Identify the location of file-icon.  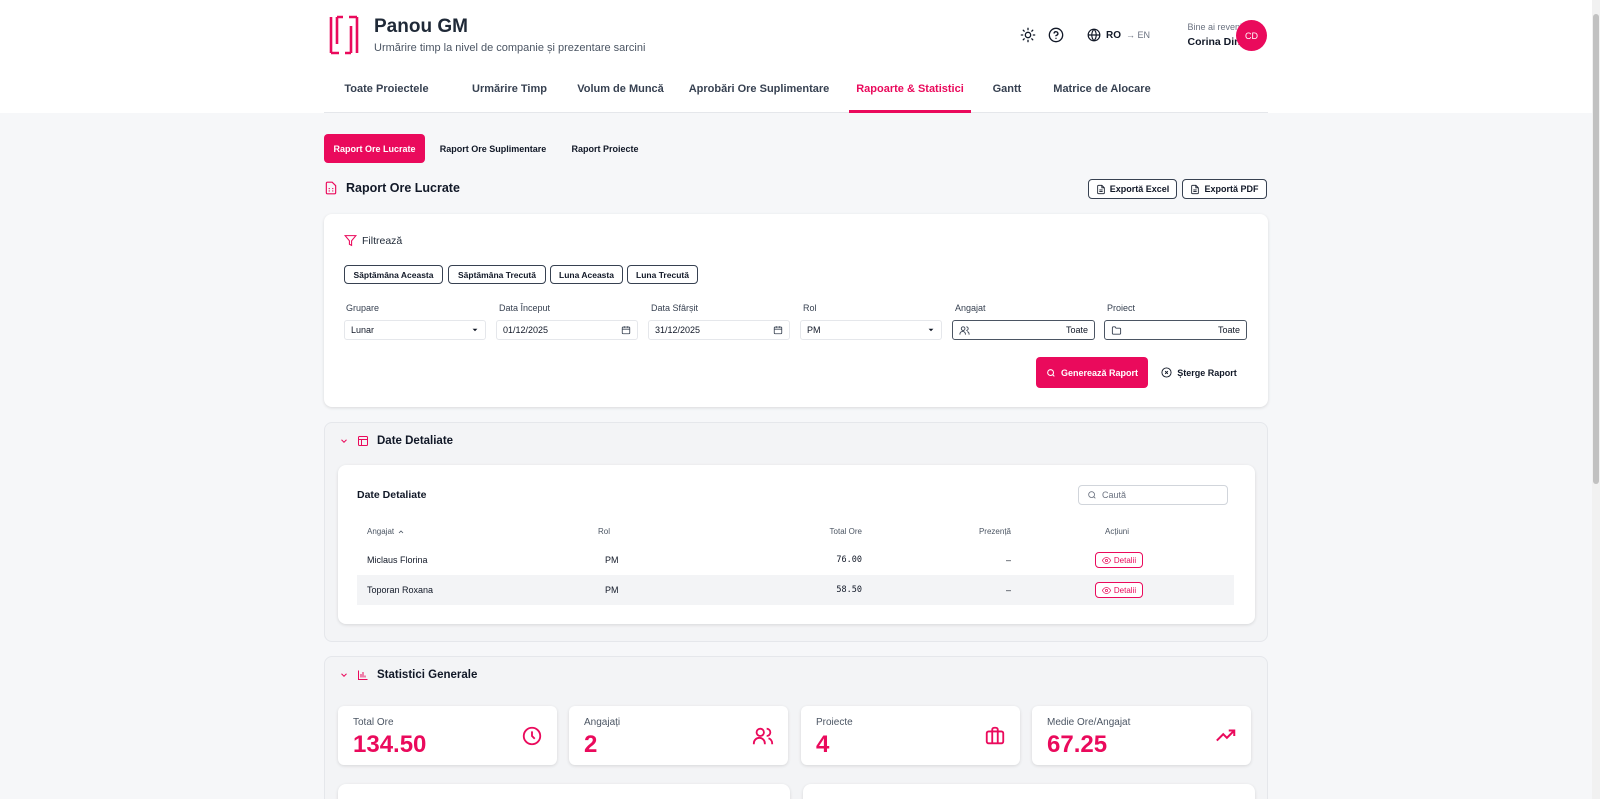
(1195, 189).